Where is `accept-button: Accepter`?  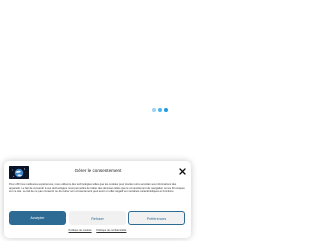 accept-button: Accepter is located at coordinates (37, 218).